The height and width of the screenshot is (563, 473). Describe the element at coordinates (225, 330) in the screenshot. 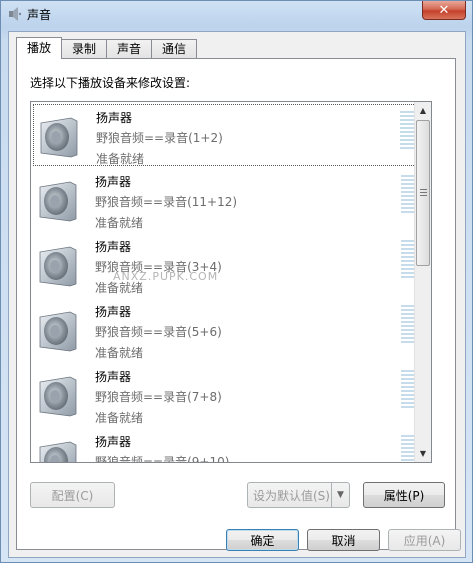

I see `device-list-item: 扬声器野狼音频==录音(5+6) 准备就绪` at that location.